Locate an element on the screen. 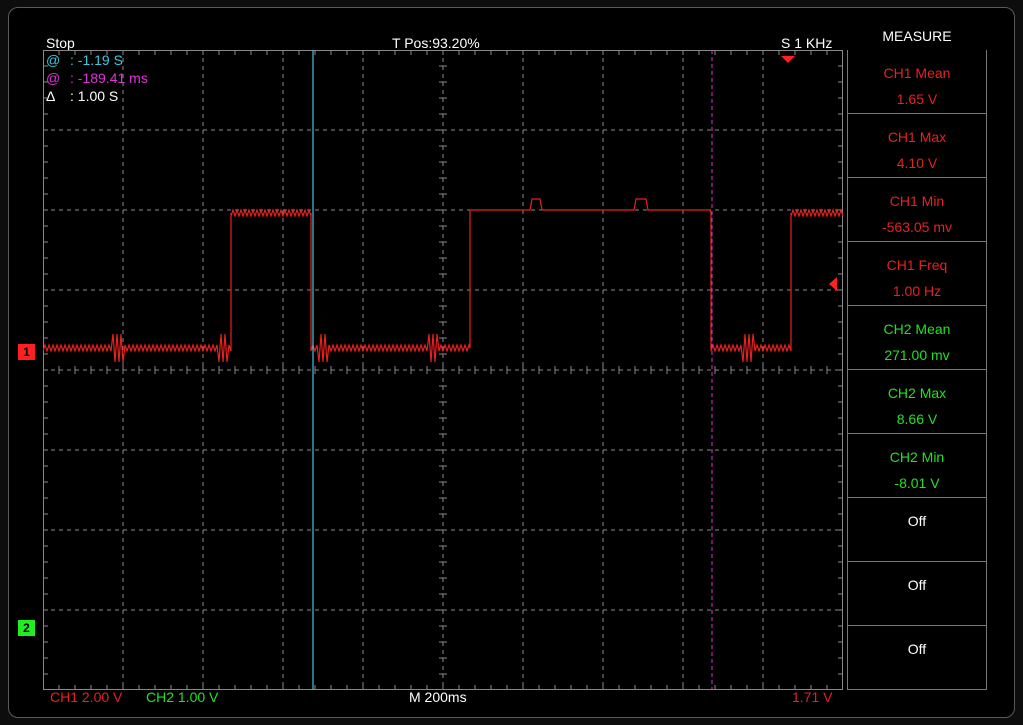 The width and height of the screenshot is (1023, 725). measure-value: 1.65 V is located at coordinates (917, 99).